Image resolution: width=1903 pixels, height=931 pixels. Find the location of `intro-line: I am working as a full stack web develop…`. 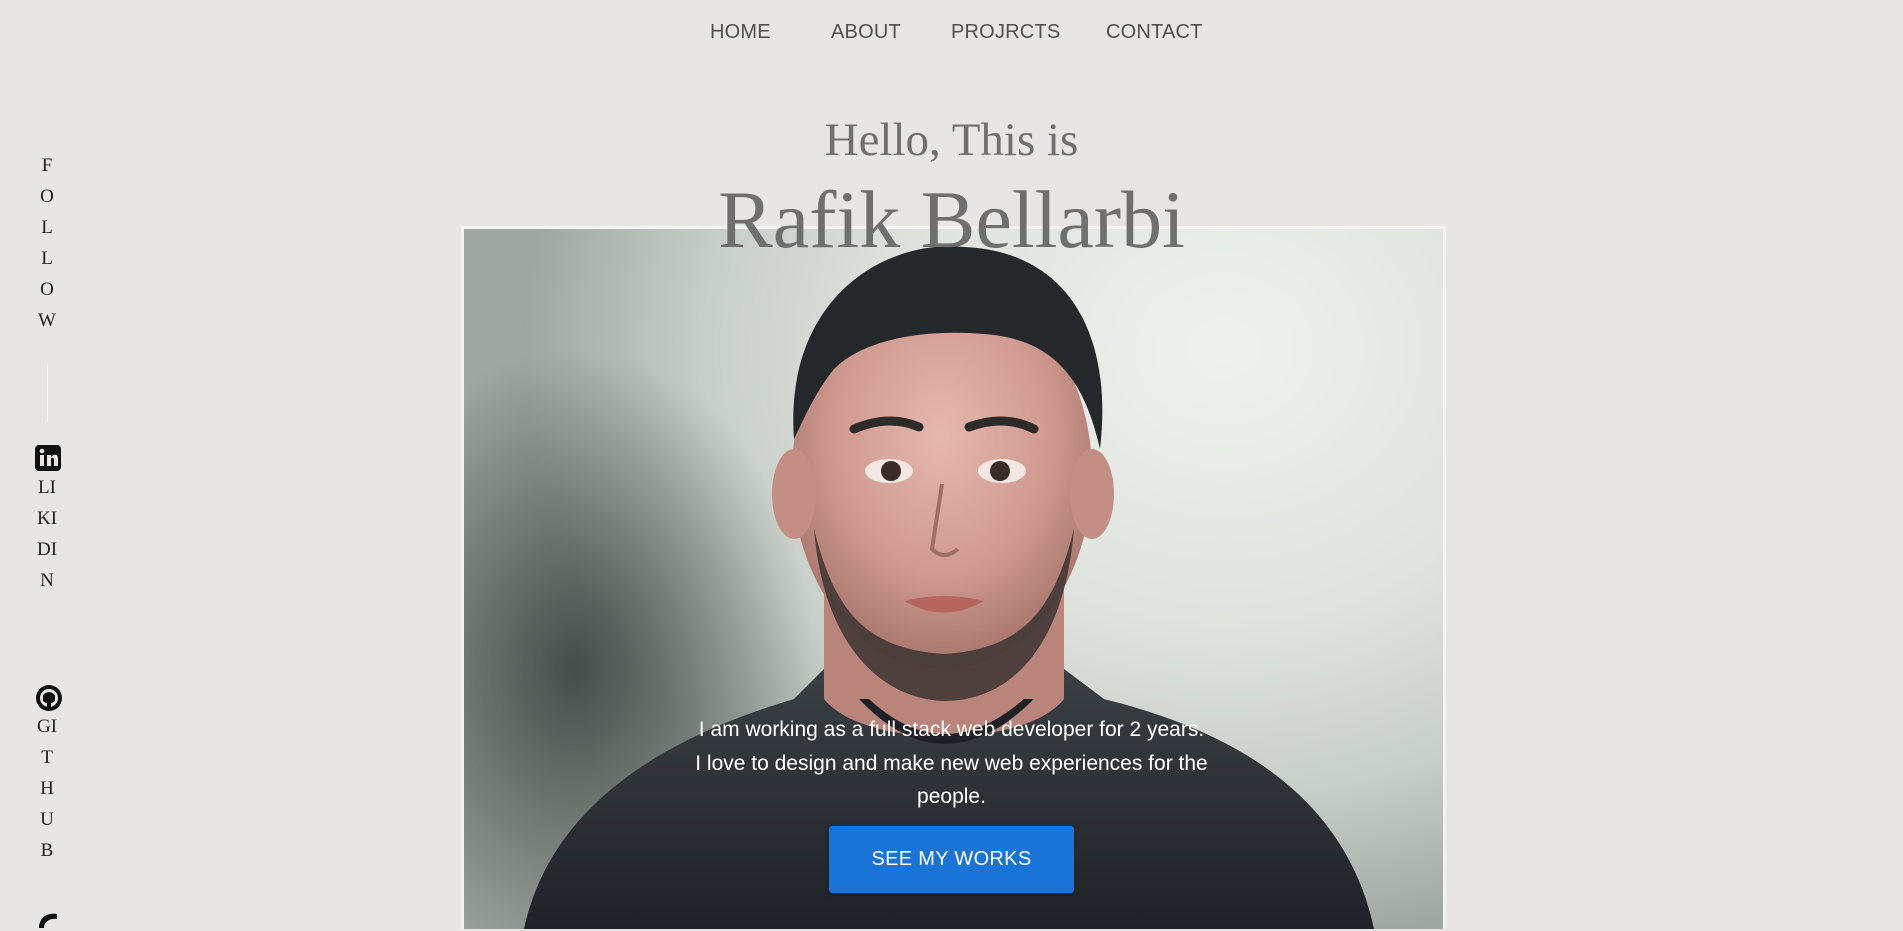

intro-line: I am working as a full stack web develop… is located at coordinates (951, 729).